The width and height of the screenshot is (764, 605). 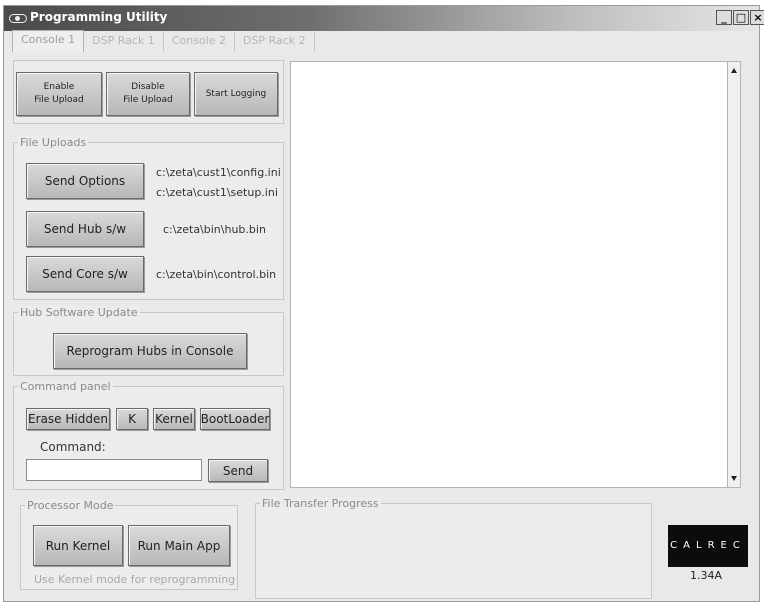 What do you see at coordinates (18, 18) in the screenshot?
I see `app-icon` at bounding box center [18, 18].